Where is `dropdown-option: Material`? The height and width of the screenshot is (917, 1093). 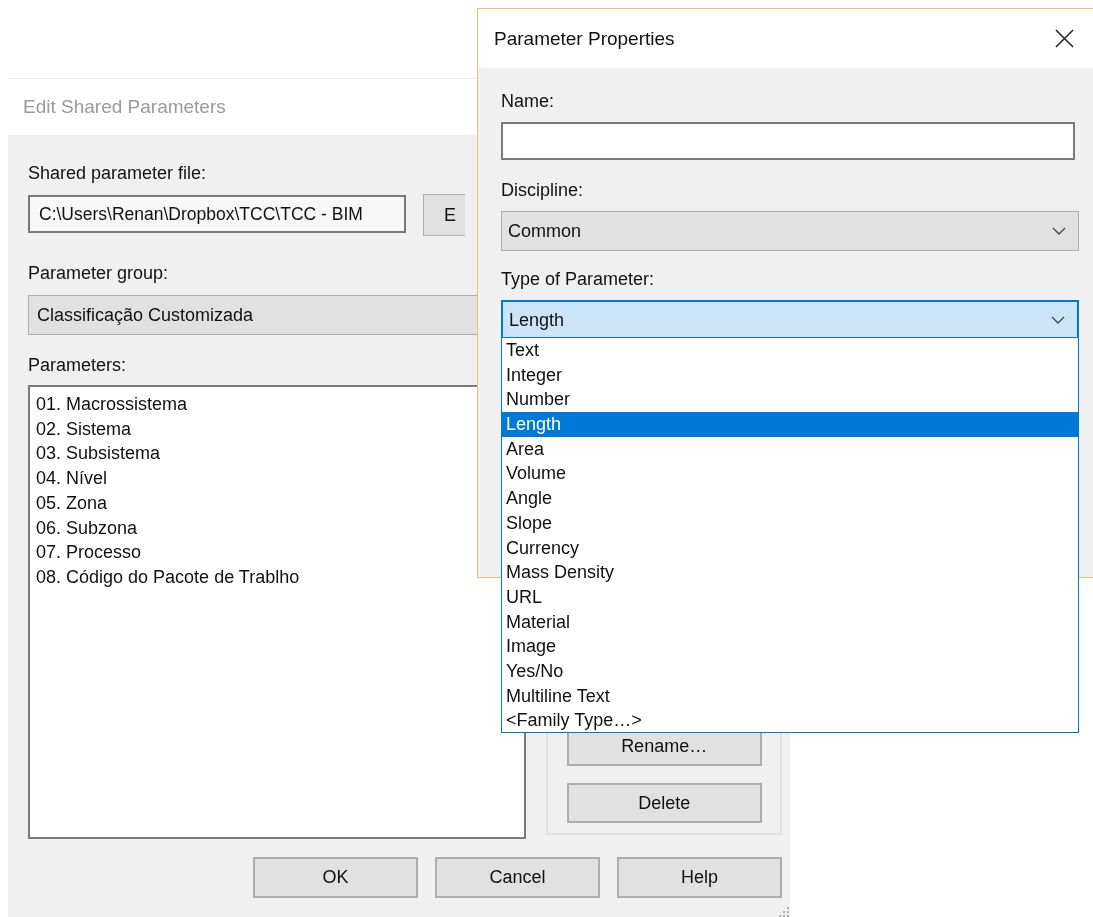
dropdown-option: Material is located at coordinates (790, 622).